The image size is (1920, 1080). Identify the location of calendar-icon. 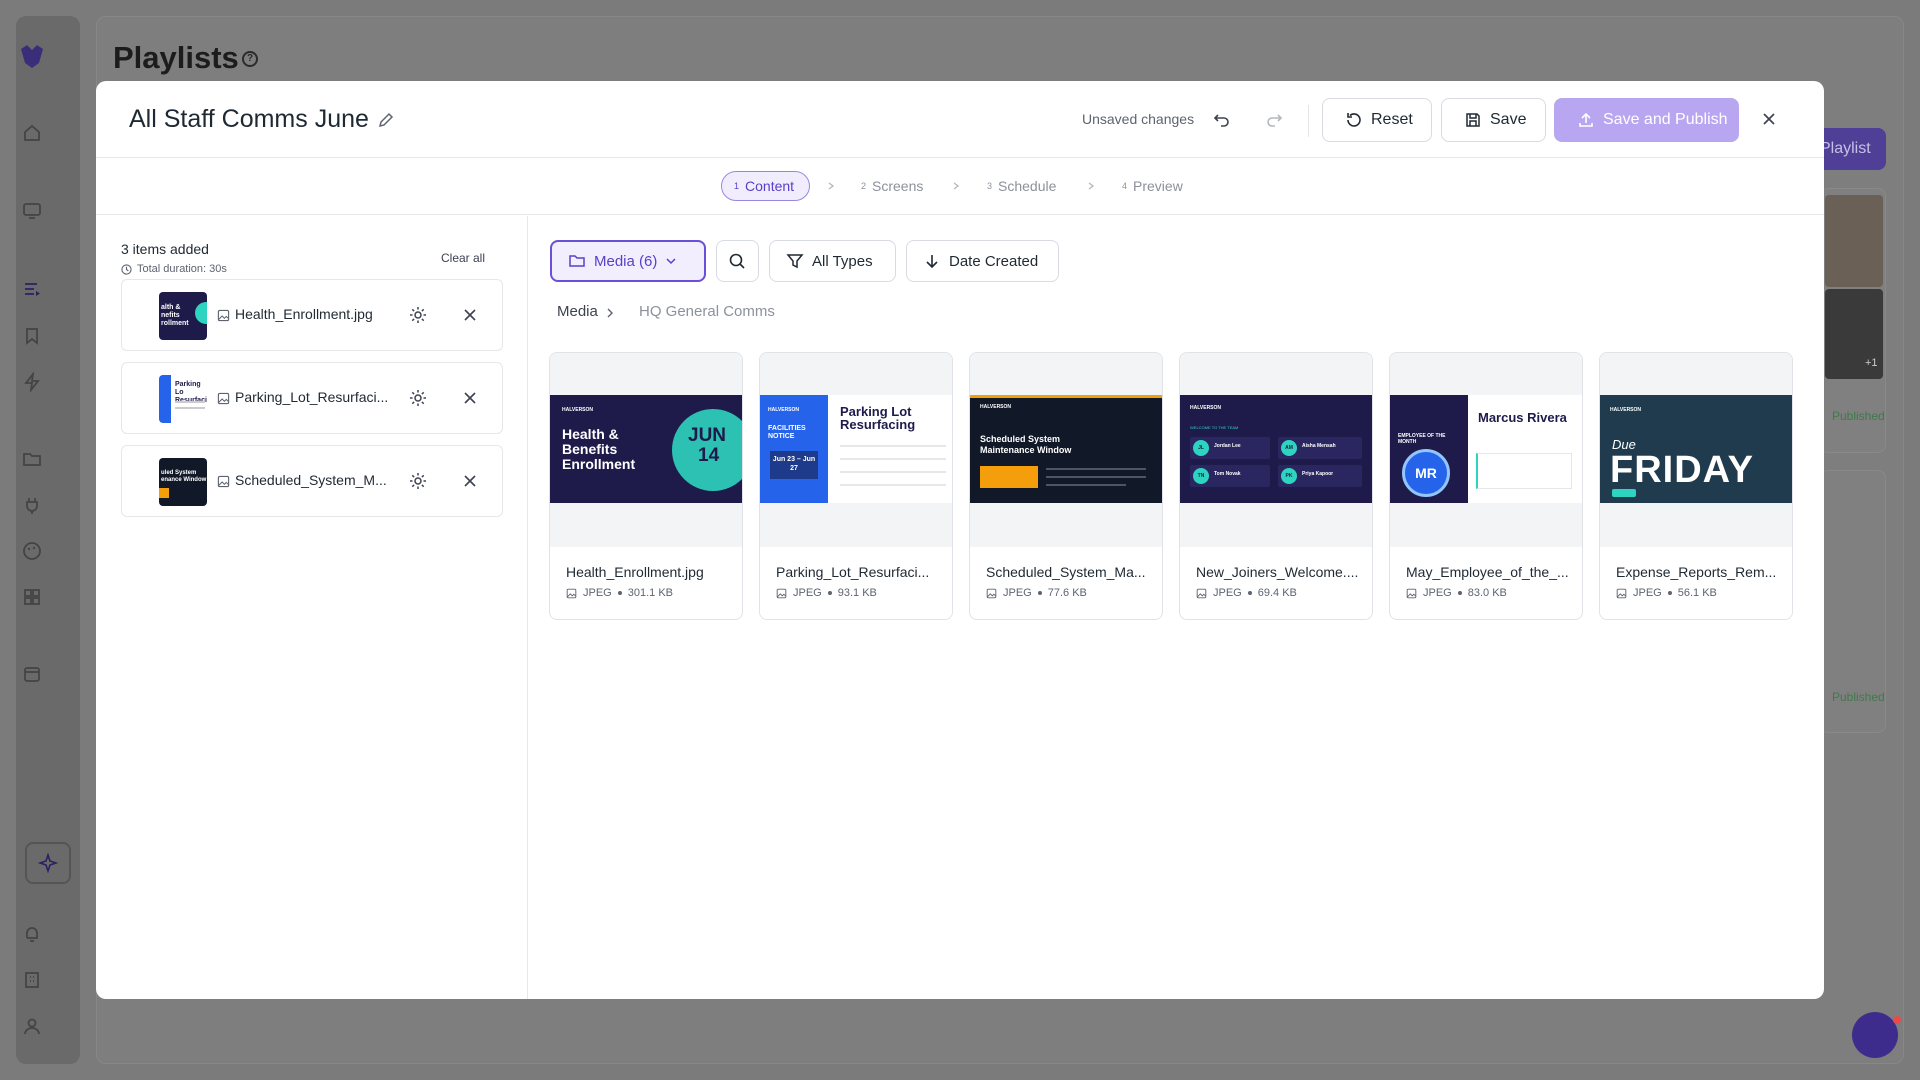
(32, 674).